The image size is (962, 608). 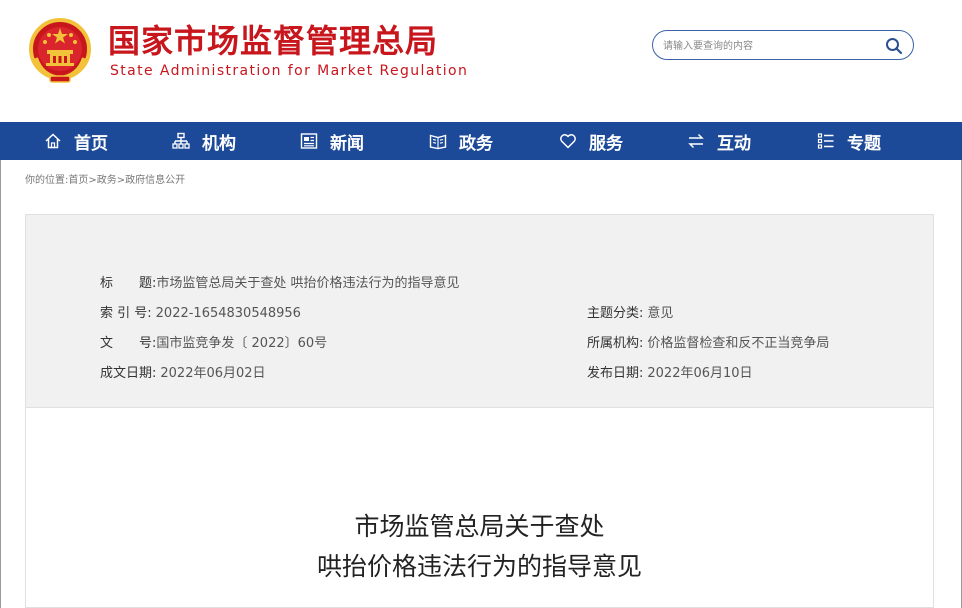 I want to click on meta-category-value: 意见, so click(x=660, y=313).